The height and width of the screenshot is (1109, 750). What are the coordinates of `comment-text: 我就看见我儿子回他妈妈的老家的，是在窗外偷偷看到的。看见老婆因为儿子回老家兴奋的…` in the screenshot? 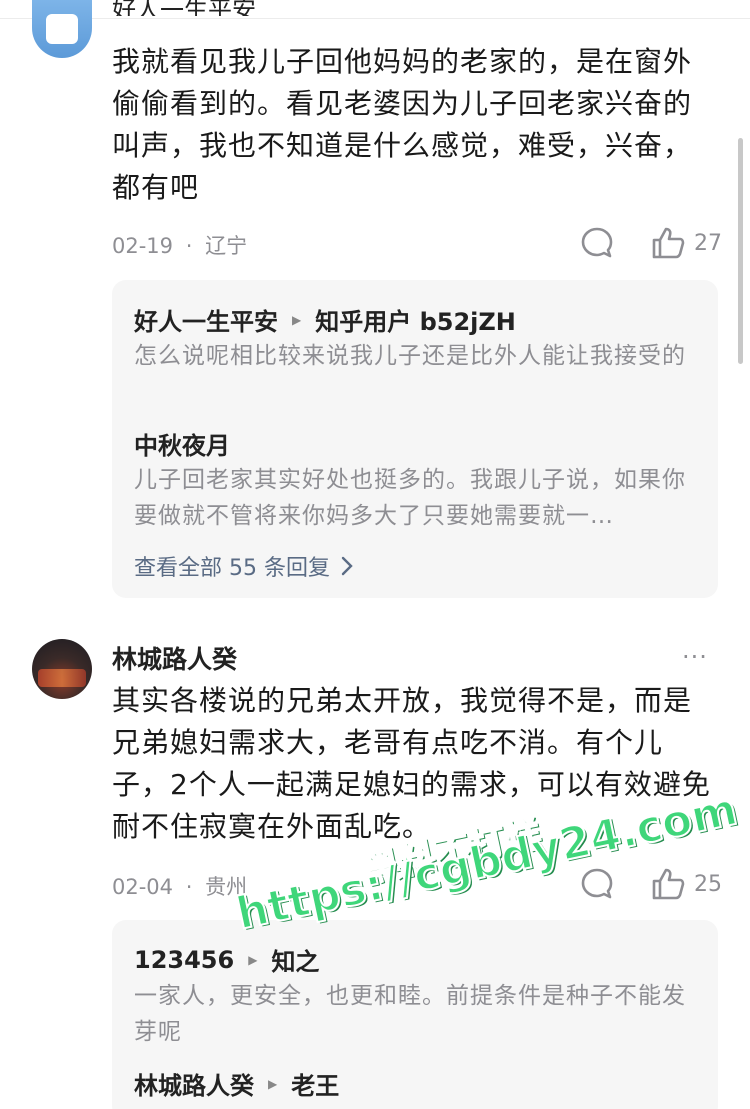 It's located at (402, 124).